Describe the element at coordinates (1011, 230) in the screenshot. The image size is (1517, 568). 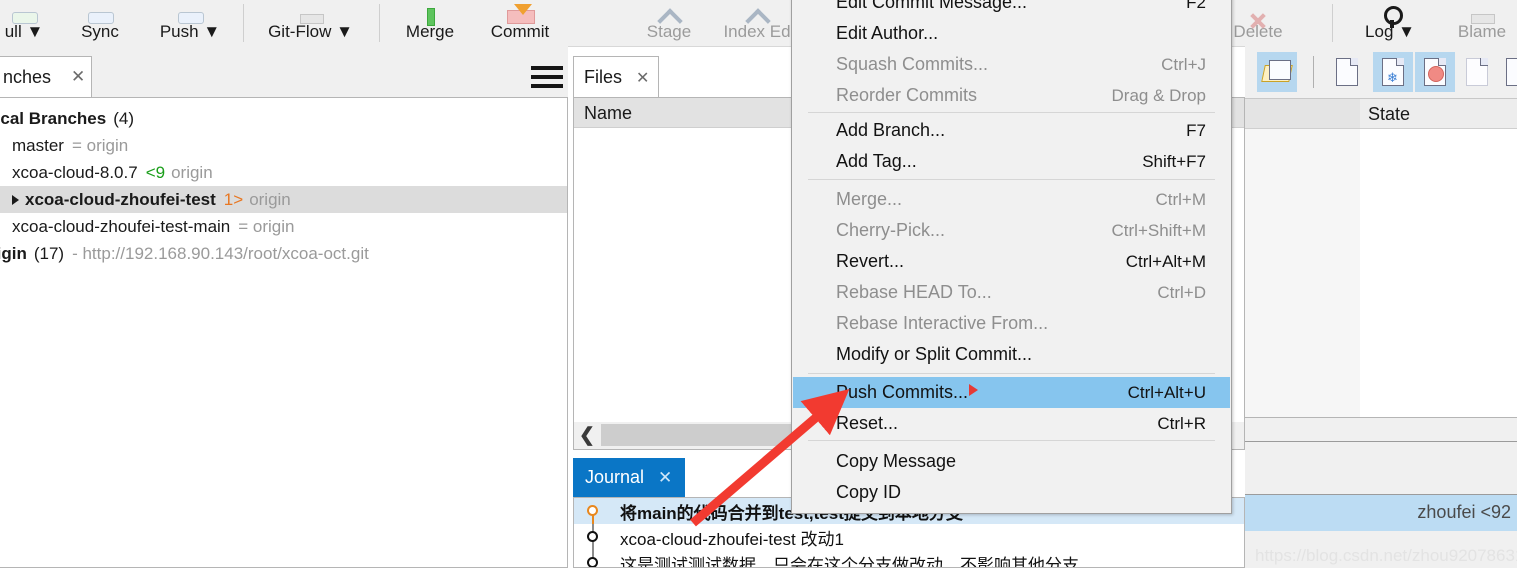
I see `menu-item-cherry-pick: Cherry-Pick... Ctrl+Shift+M` at that location.